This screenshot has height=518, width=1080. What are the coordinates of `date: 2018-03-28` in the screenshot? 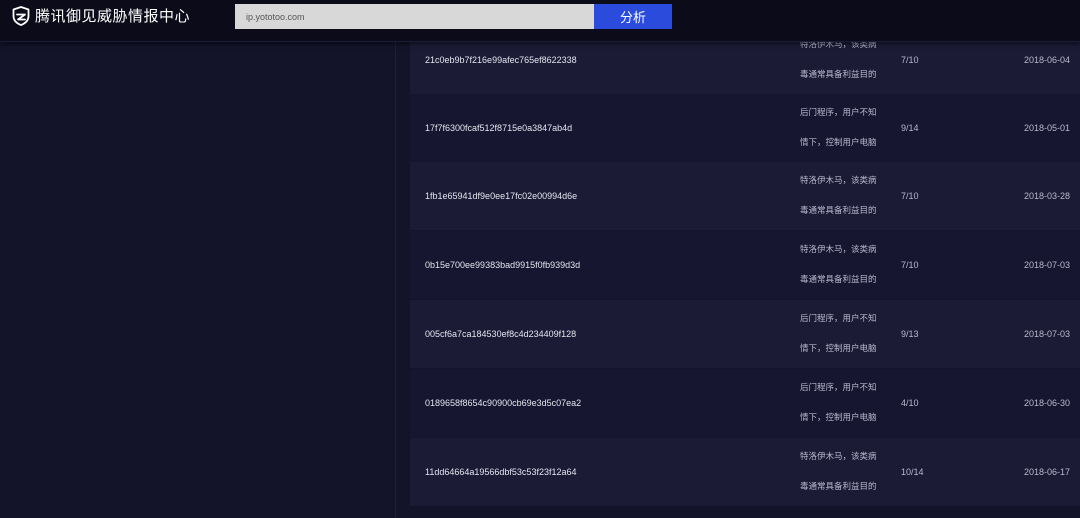 It's located at (1046, 196).